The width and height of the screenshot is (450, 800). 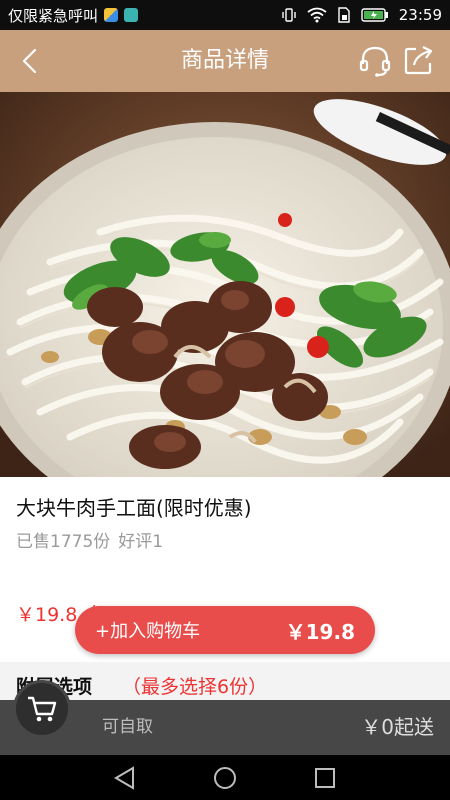 I want to click on add-to-cart-price: ￥19.8, so click(x=320, y=631).